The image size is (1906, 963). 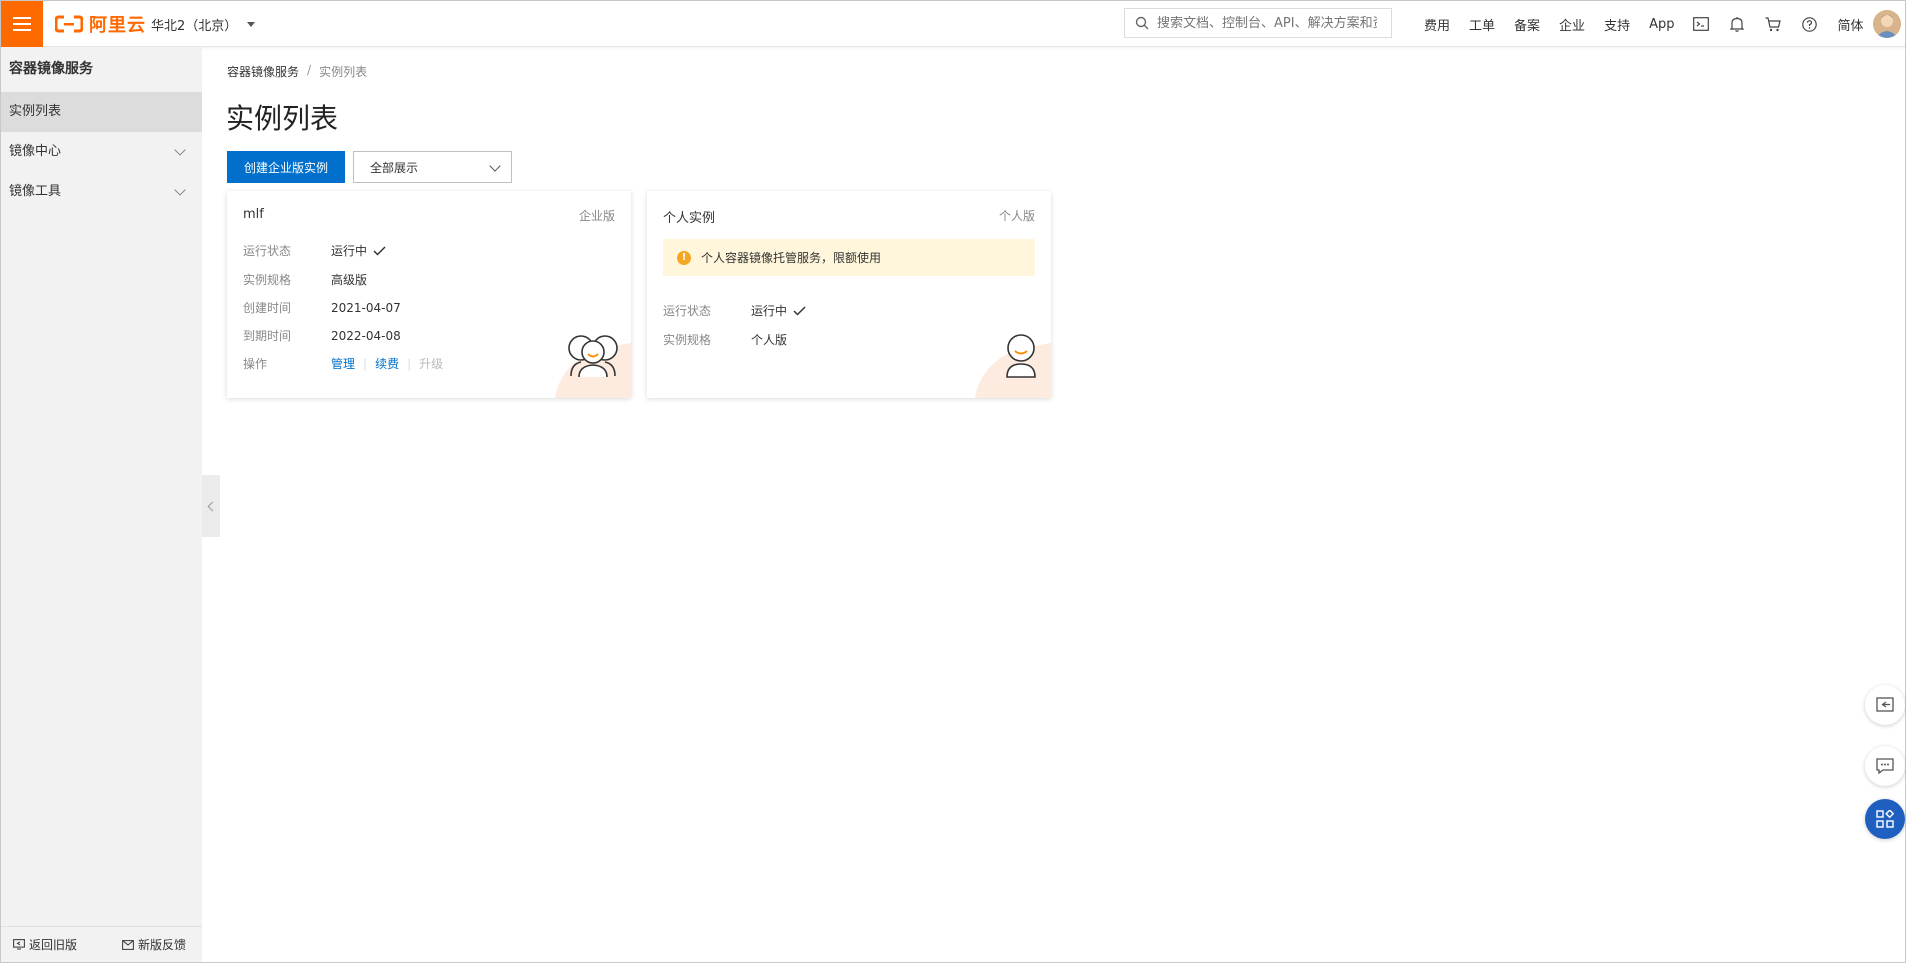 I want to click on spec-row: 实例规格 个人版, so click(x=725, y=339).